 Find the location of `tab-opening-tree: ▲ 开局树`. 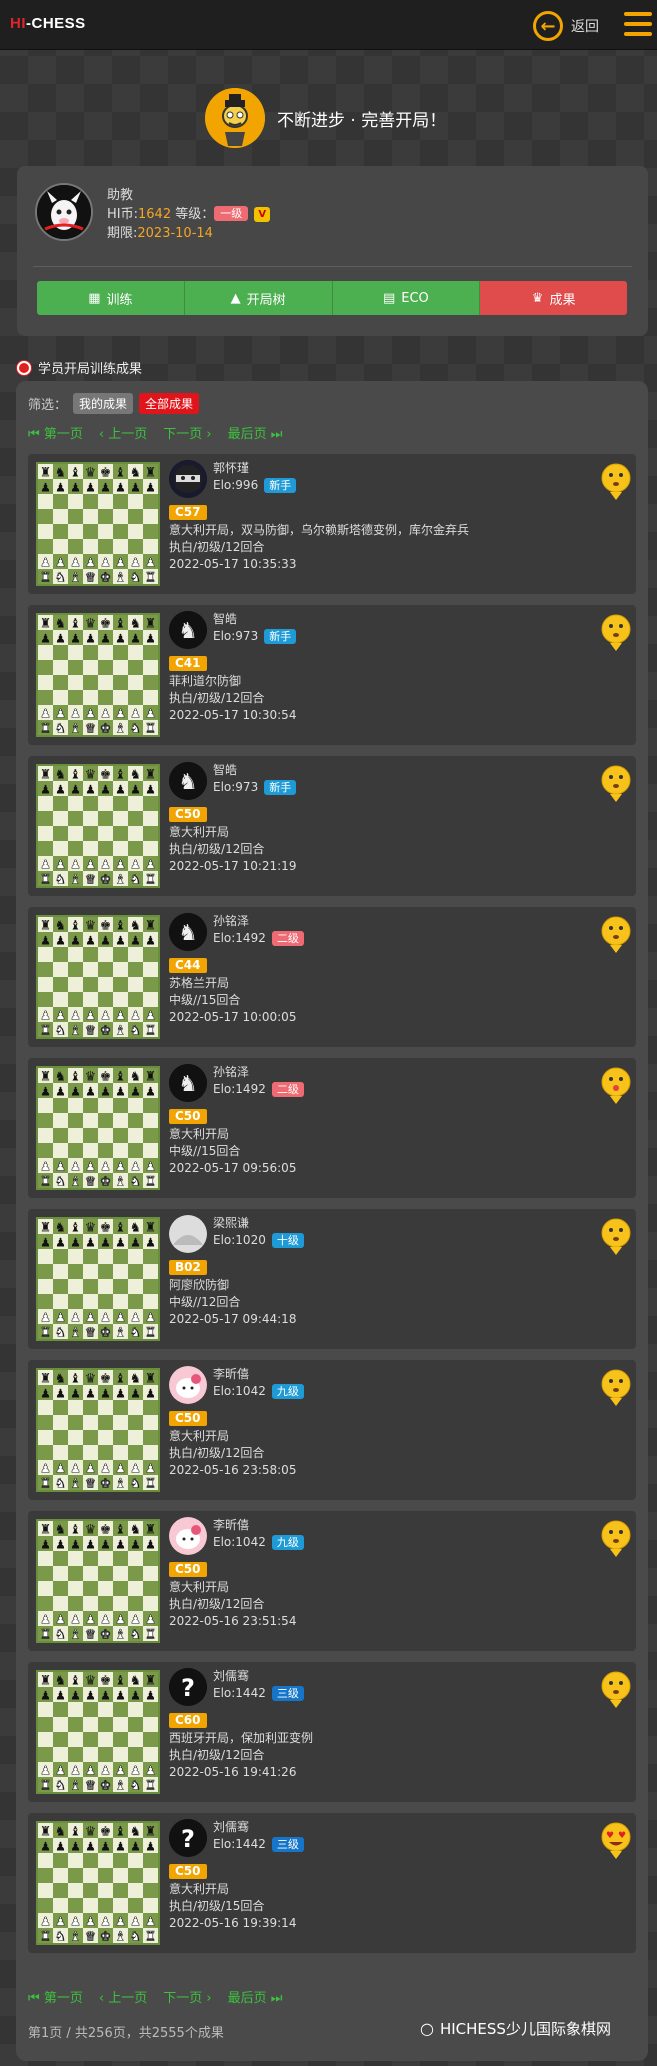

tab-opening-tree: ▲ 开局树 is located at coordinates (258, 298).